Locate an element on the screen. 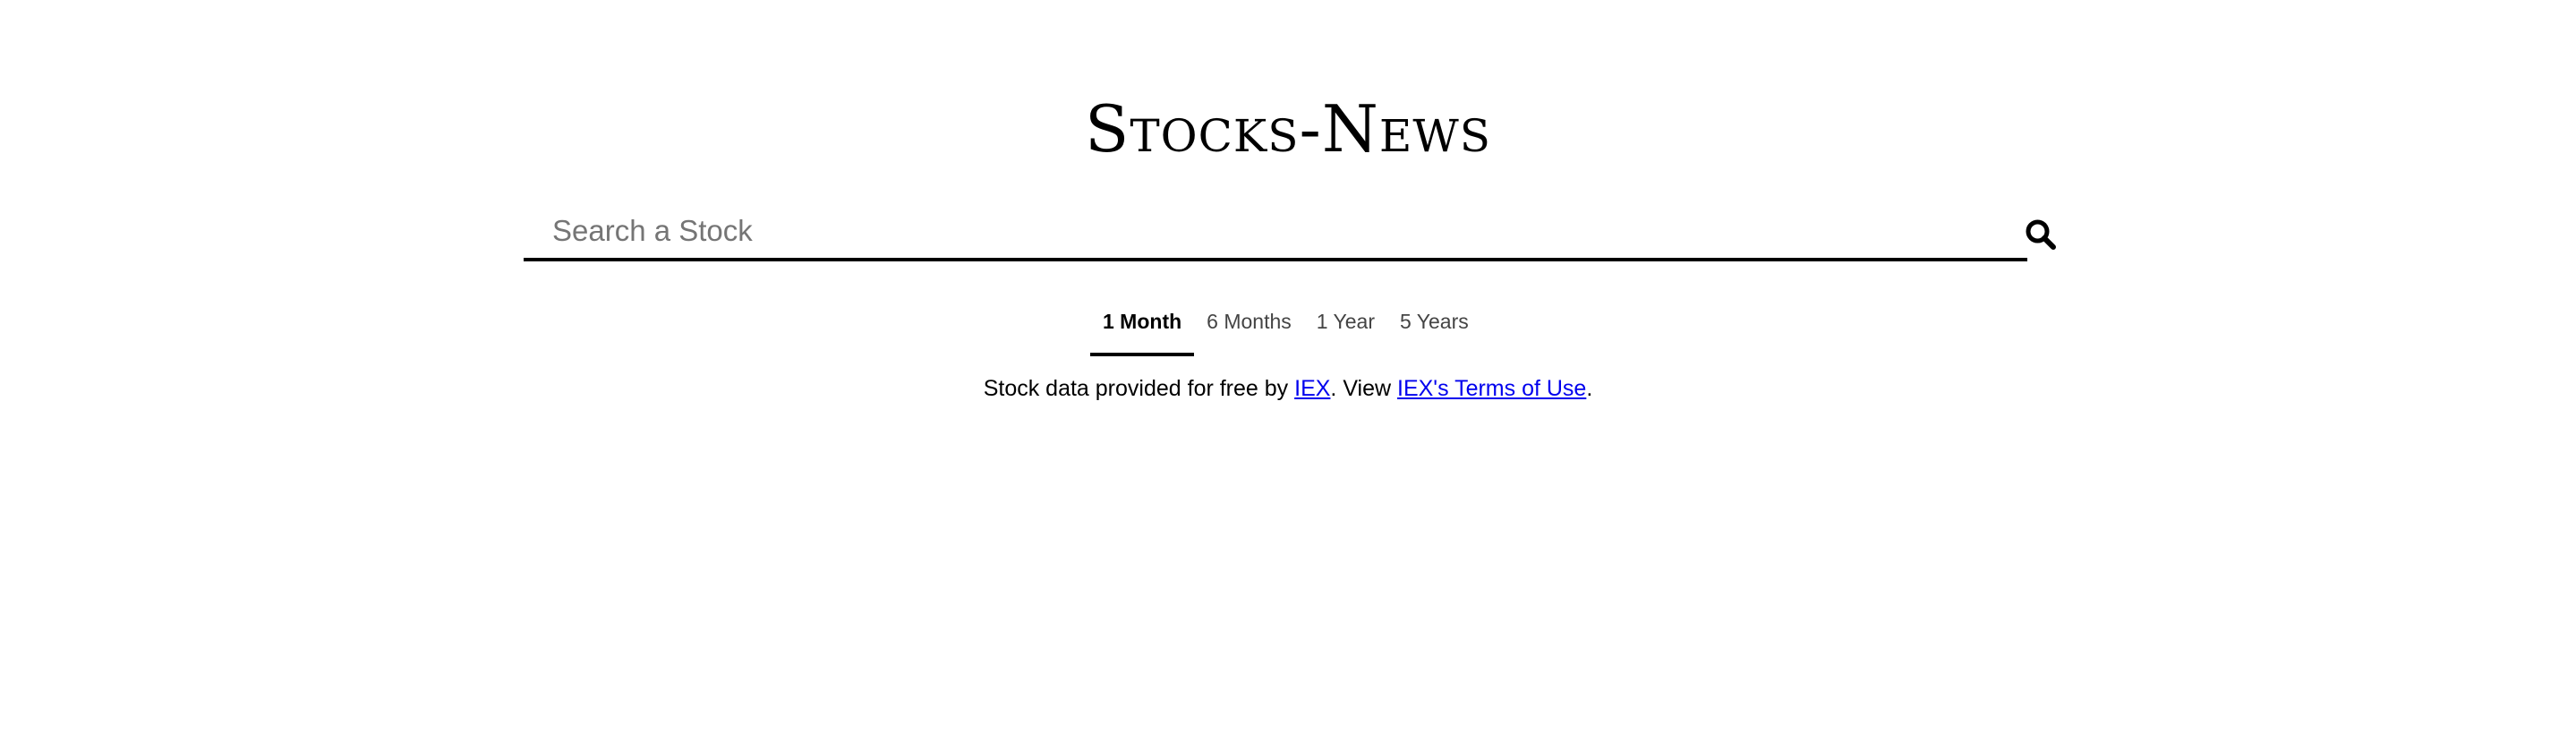 The image size is (2576, 743). tab-5-years: 5 Years is located at coordinates (1434, 329).